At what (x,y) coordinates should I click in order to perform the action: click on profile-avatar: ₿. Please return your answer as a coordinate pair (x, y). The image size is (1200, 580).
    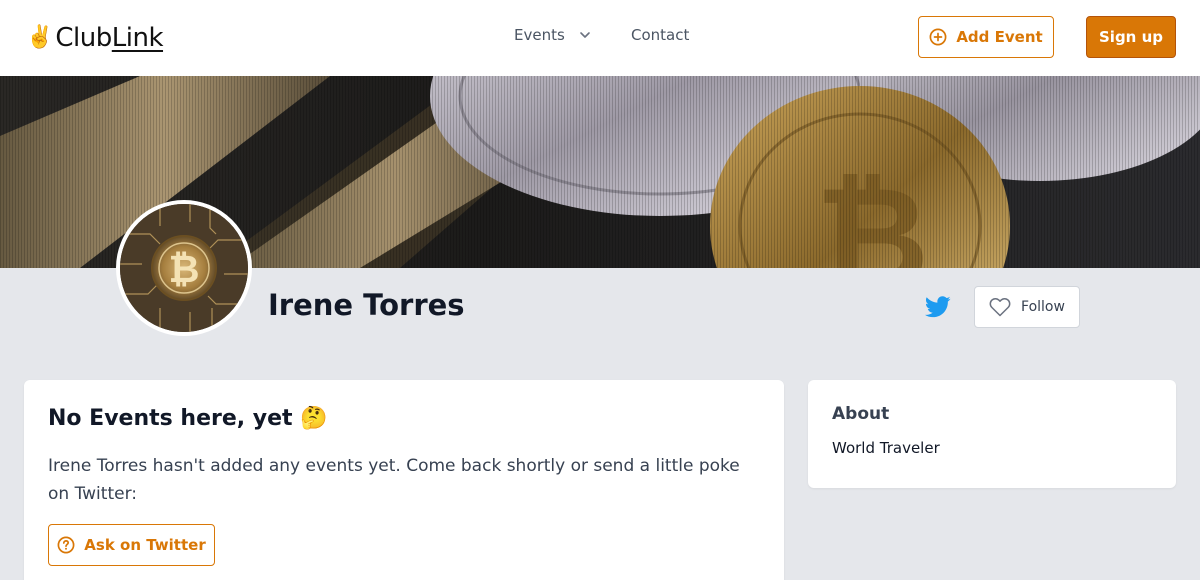
    Looking at the image, I should click on (184, 268).